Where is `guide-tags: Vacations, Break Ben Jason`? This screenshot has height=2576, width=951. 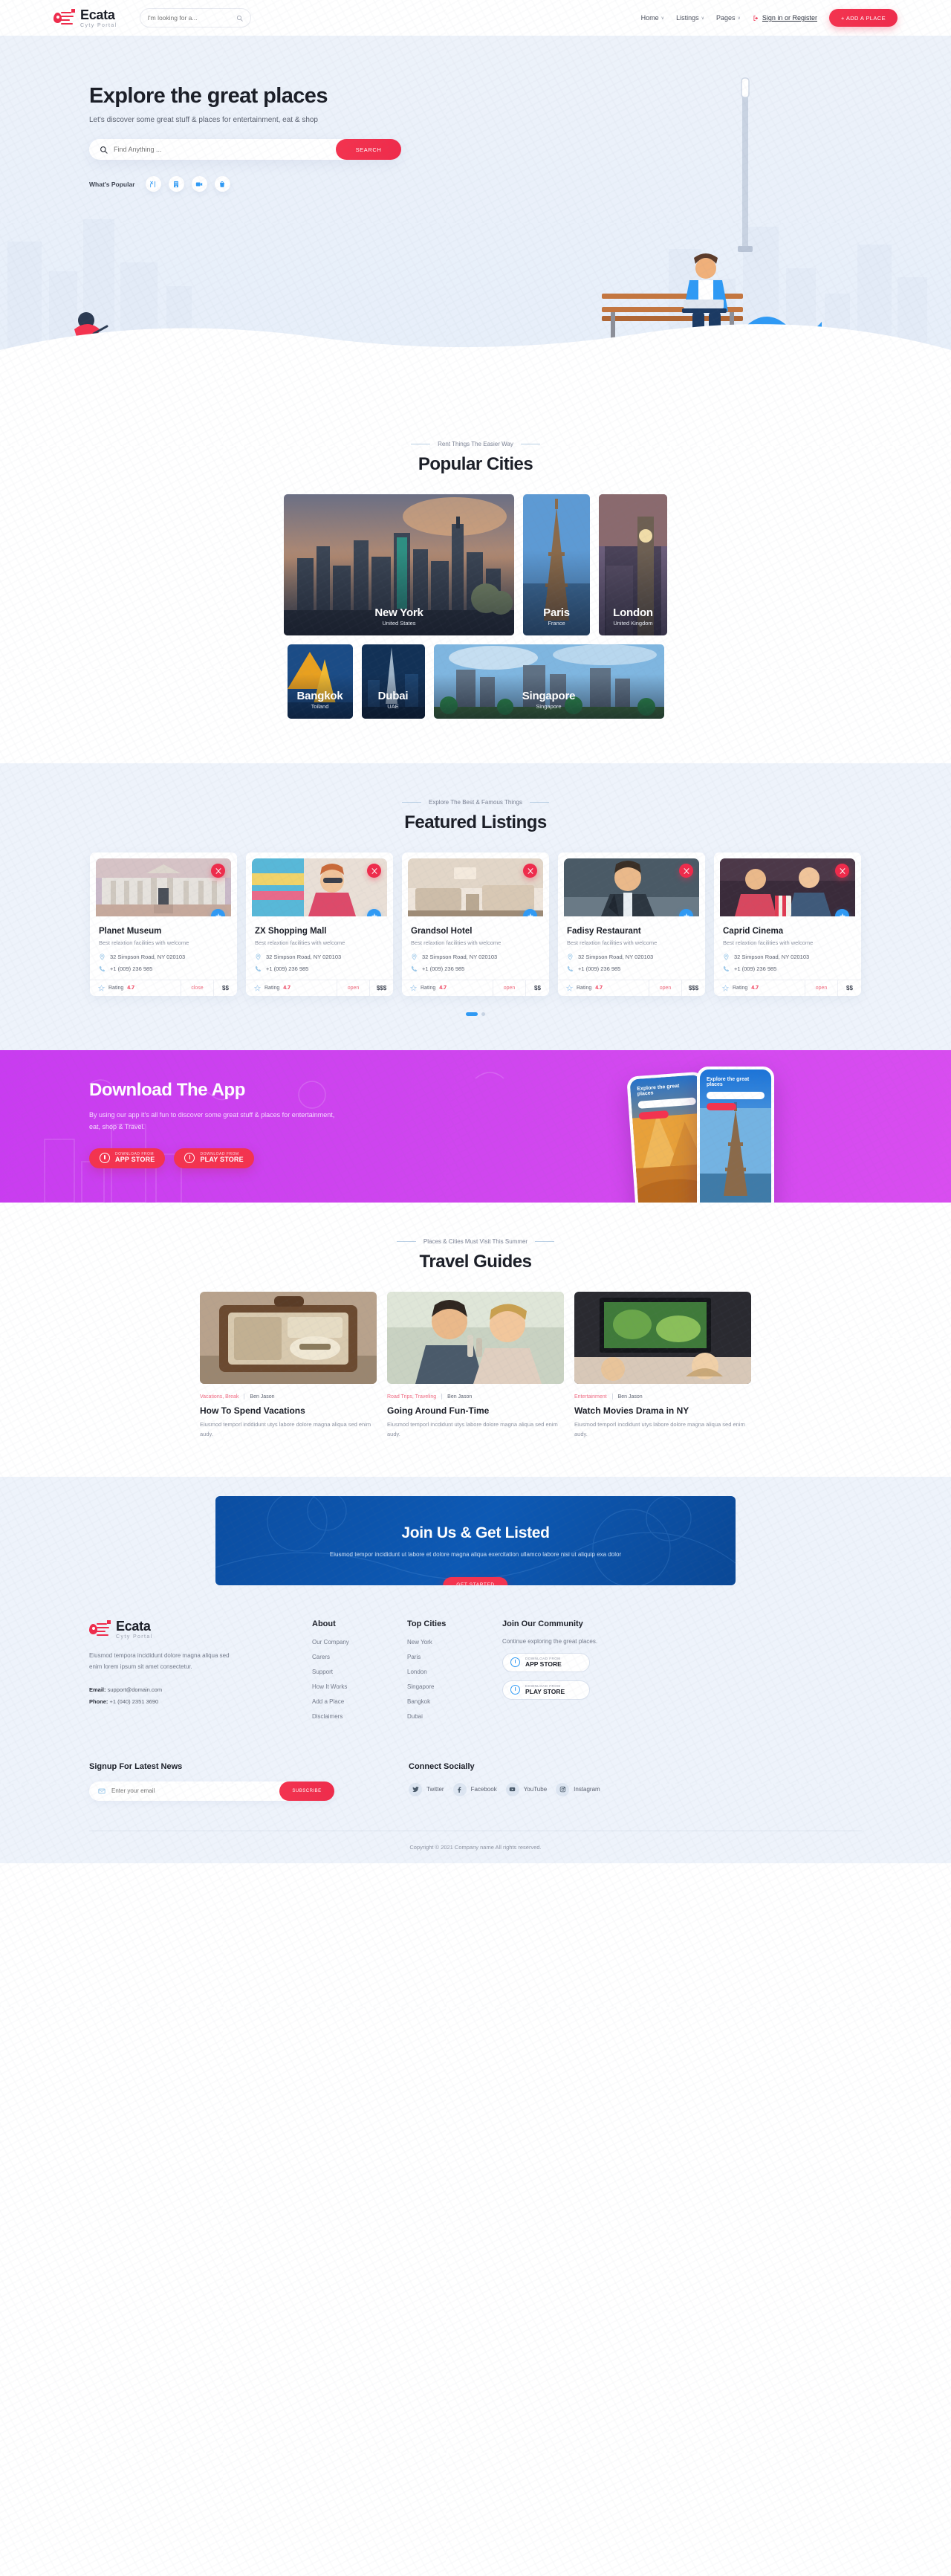 guide-tags: Vacations, Break Ben Jason is located at coordinates (288, 1396).